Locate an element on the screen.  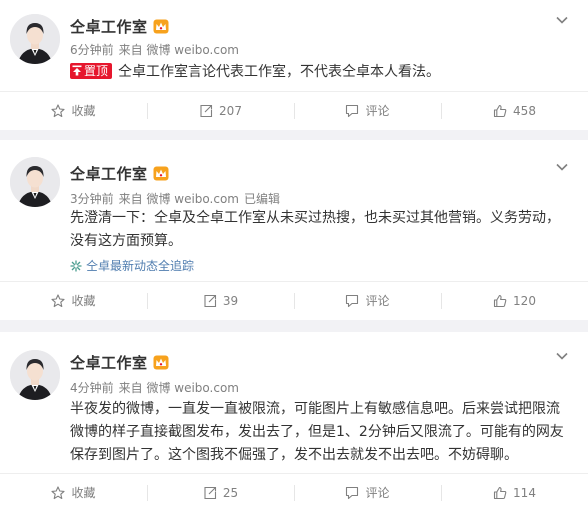
post-meta: 3分钟前 来自 微博 weibo.com 已编辑 is located at coordinates (177, 198).